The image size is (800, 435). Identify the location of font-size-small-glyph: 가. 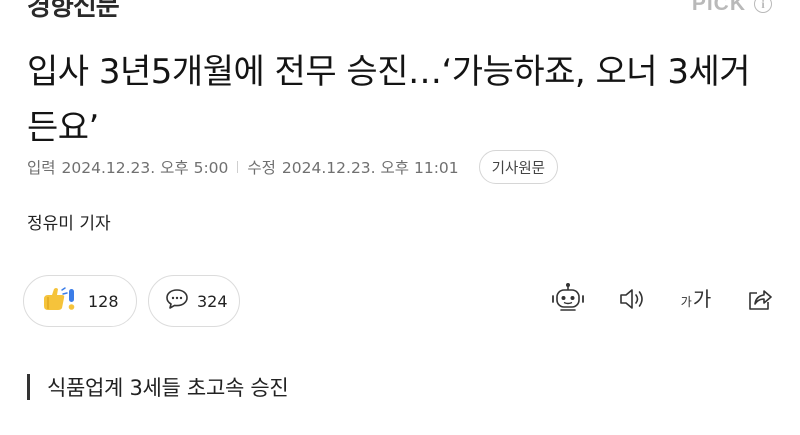
(686, 302).